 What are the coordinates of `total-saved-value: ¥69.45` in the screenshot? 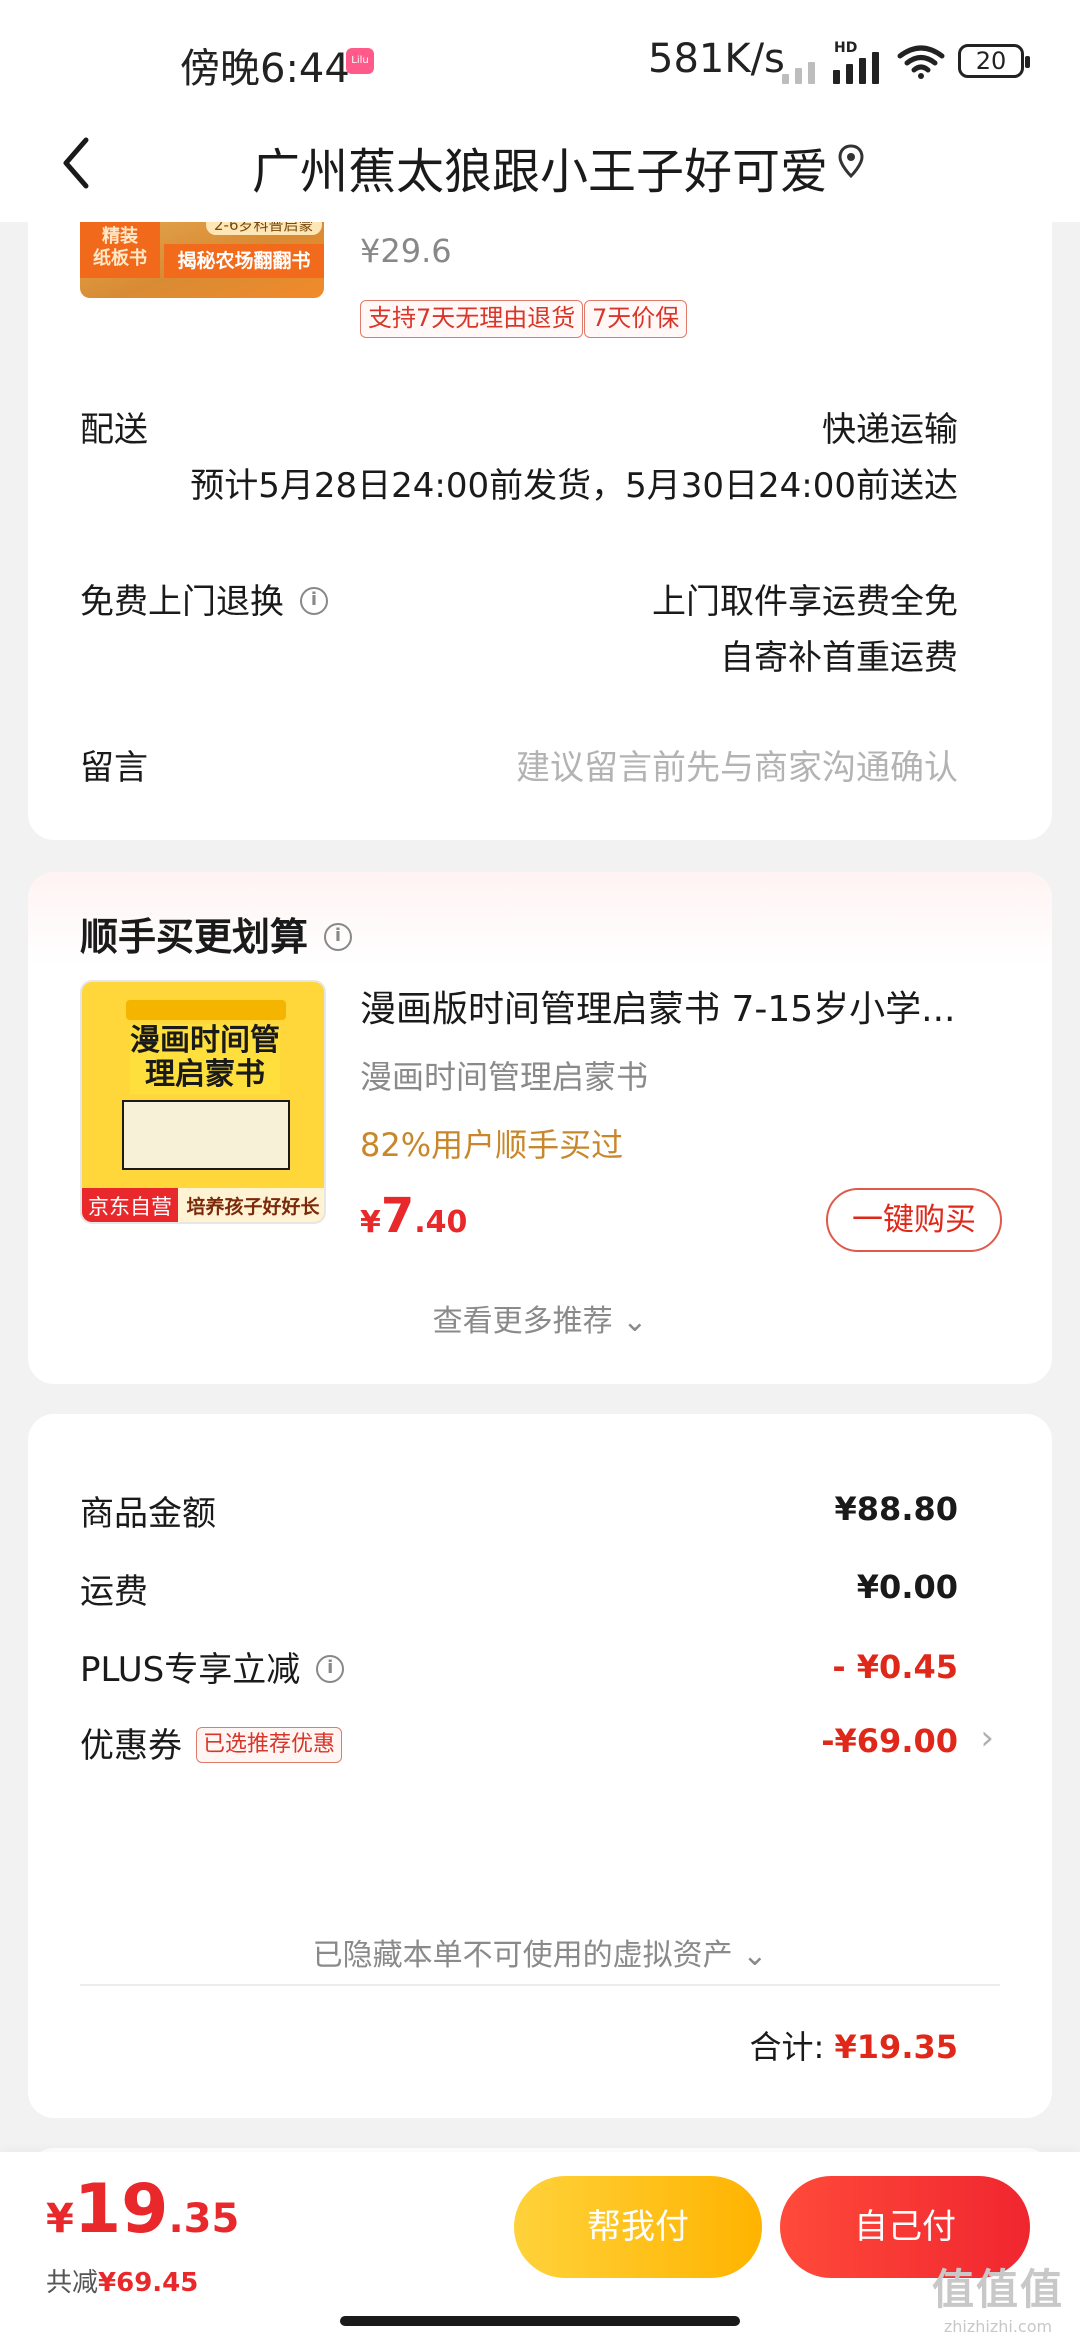 It's located at (148, 2283).